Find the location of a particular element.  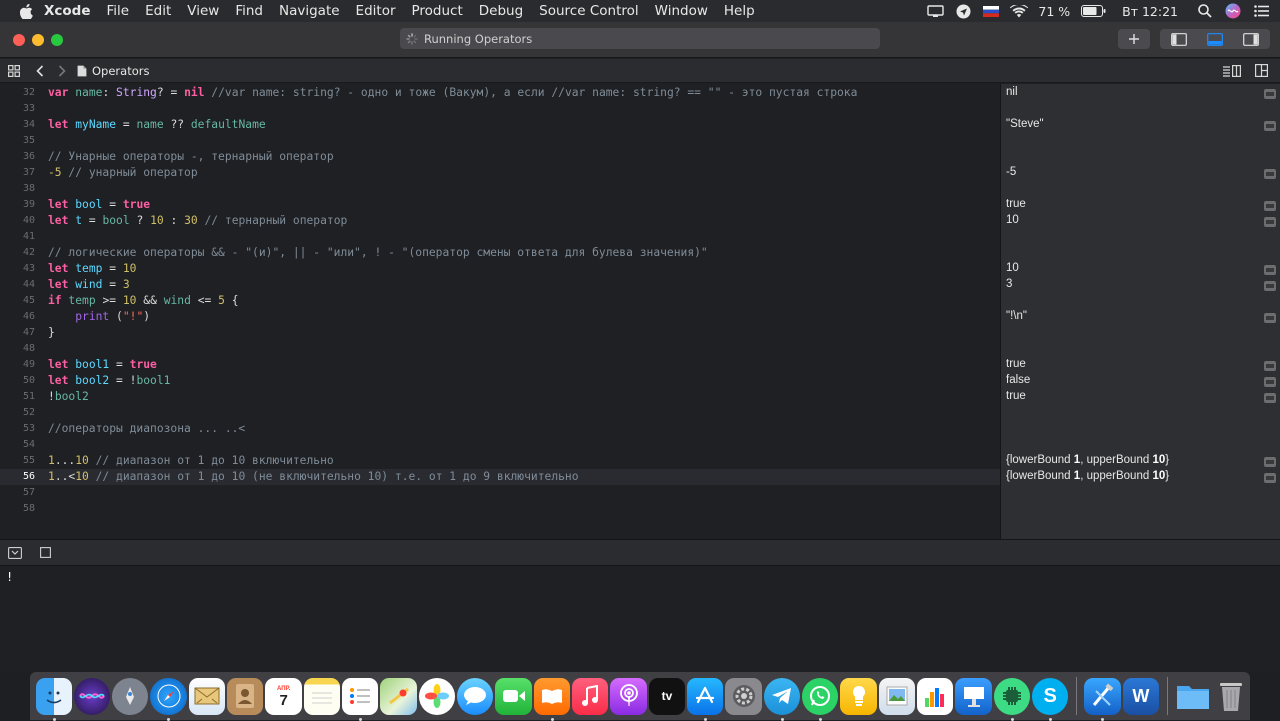

editor-options-icon is located at coordinates (1232, 71).